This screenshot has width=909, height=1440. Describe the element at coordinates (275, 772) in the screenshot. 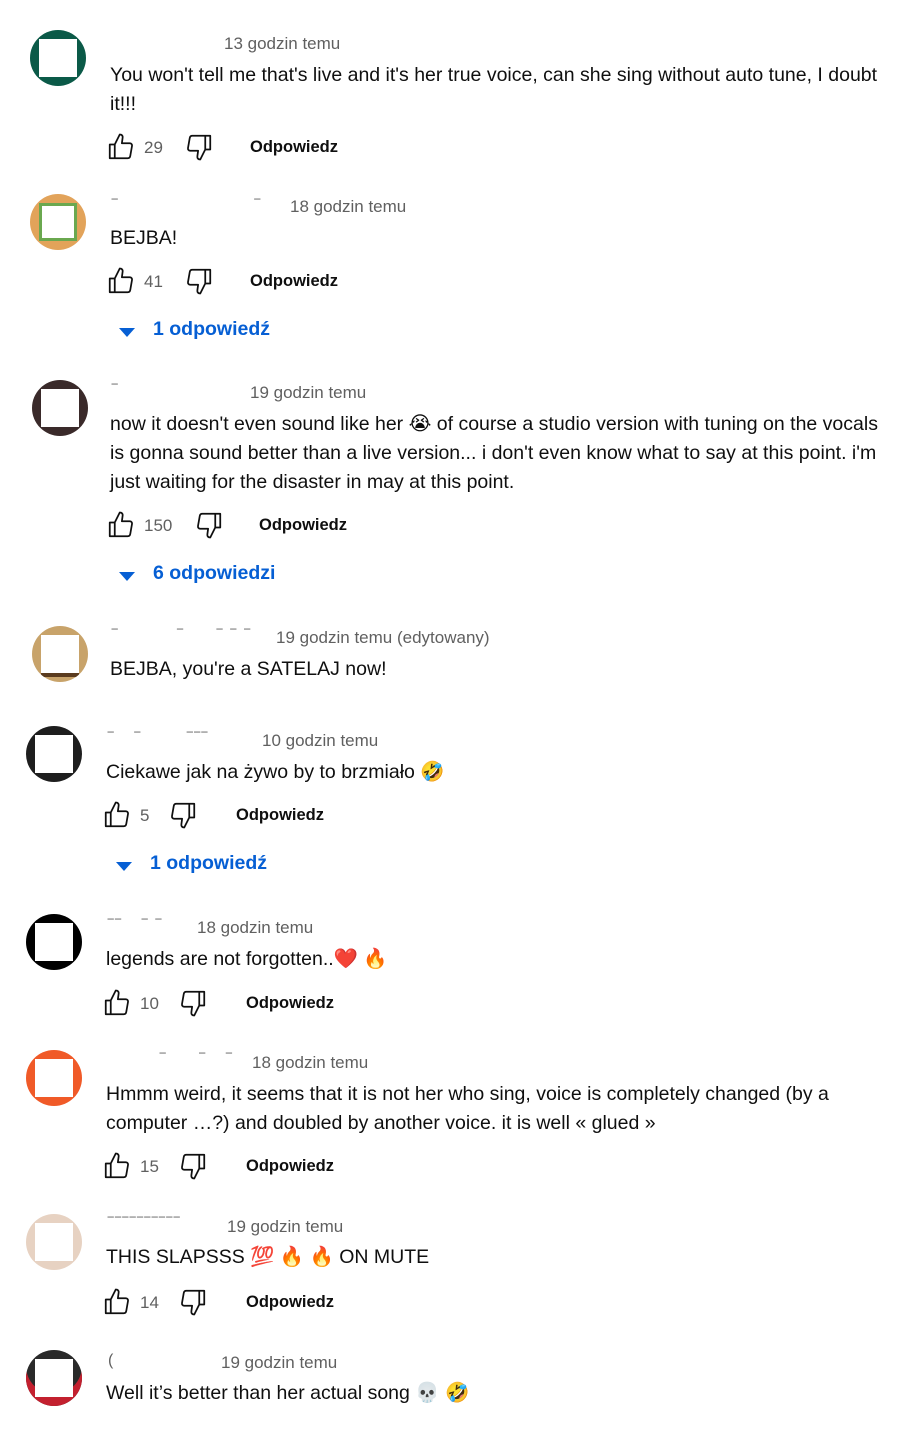

I see `comment-text: Ciekawe jak na żywo by to brzmiało 🤣` at that location.